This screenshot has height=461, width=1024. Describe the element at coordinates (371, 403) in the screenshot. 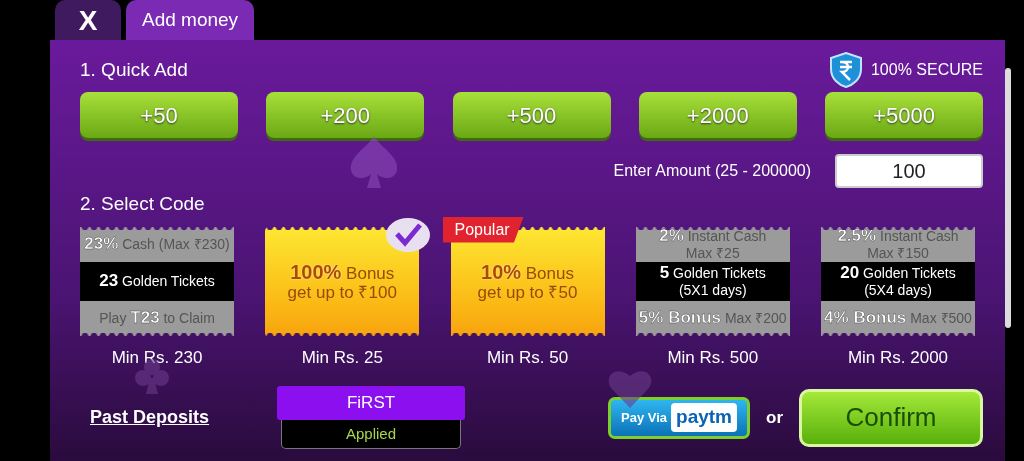

I see `promo-code: FiRST` at that location.